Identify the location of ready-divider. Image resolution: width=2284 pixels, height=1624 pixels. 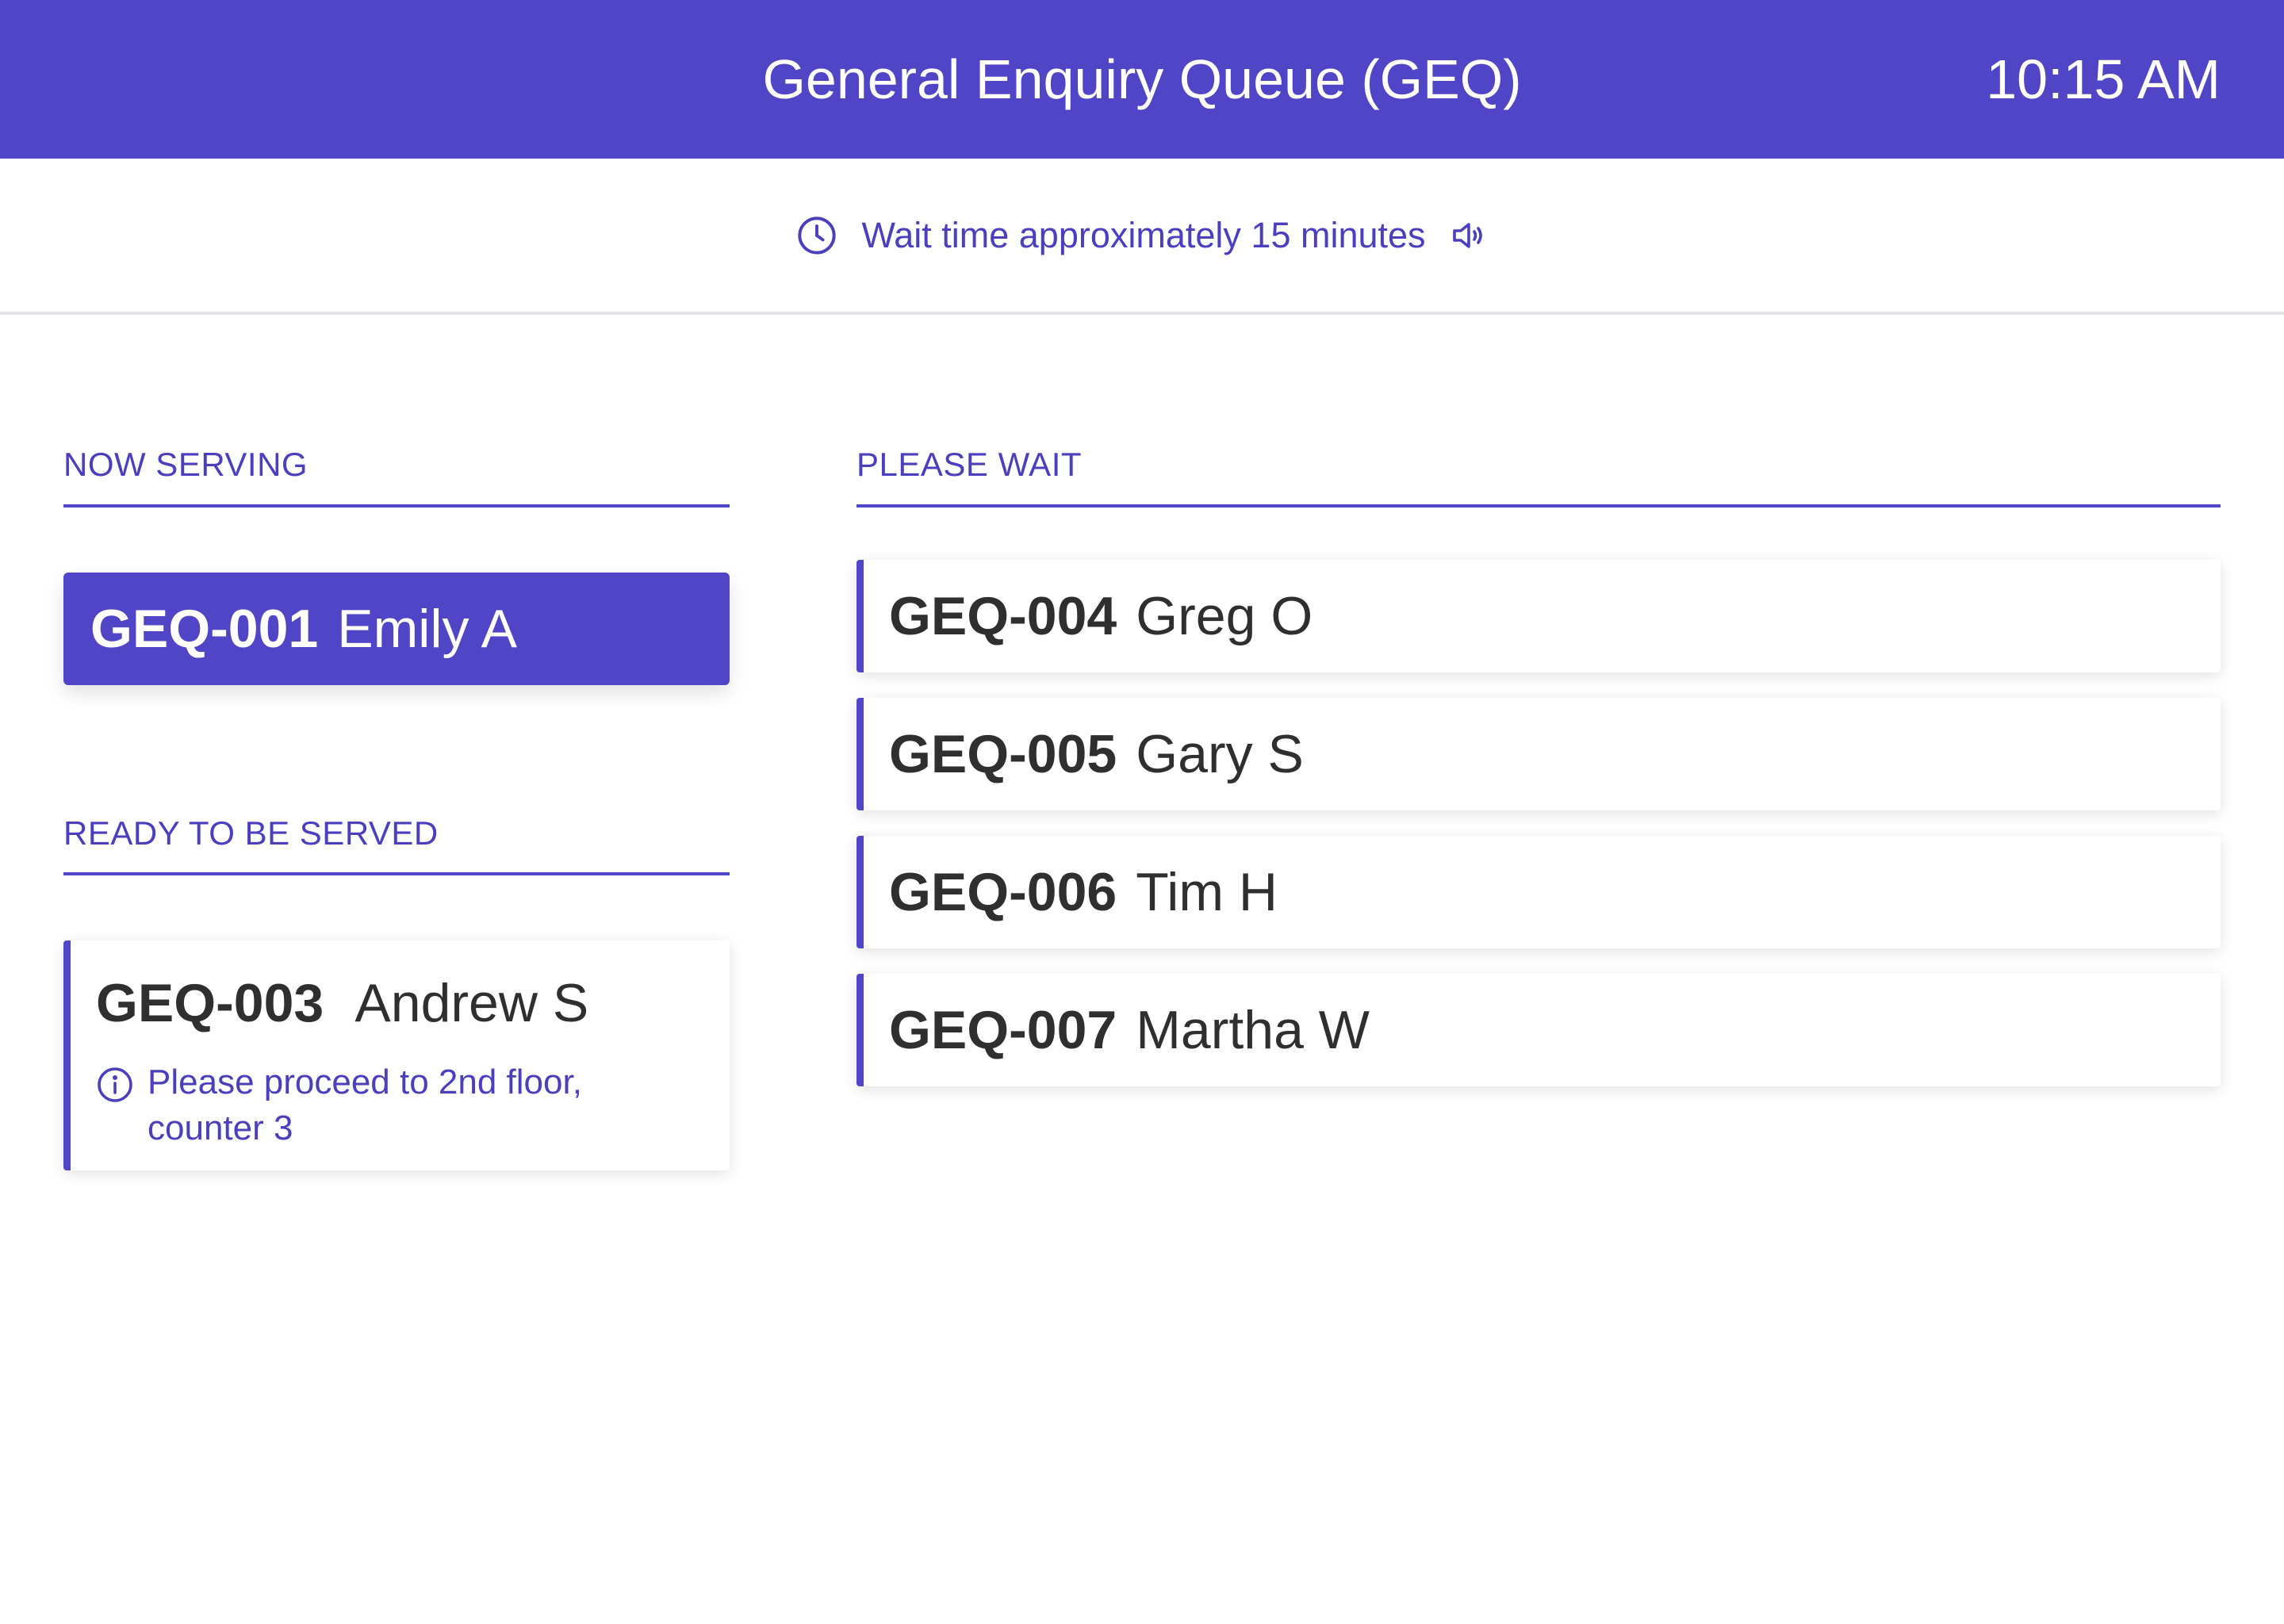
(396, 873).